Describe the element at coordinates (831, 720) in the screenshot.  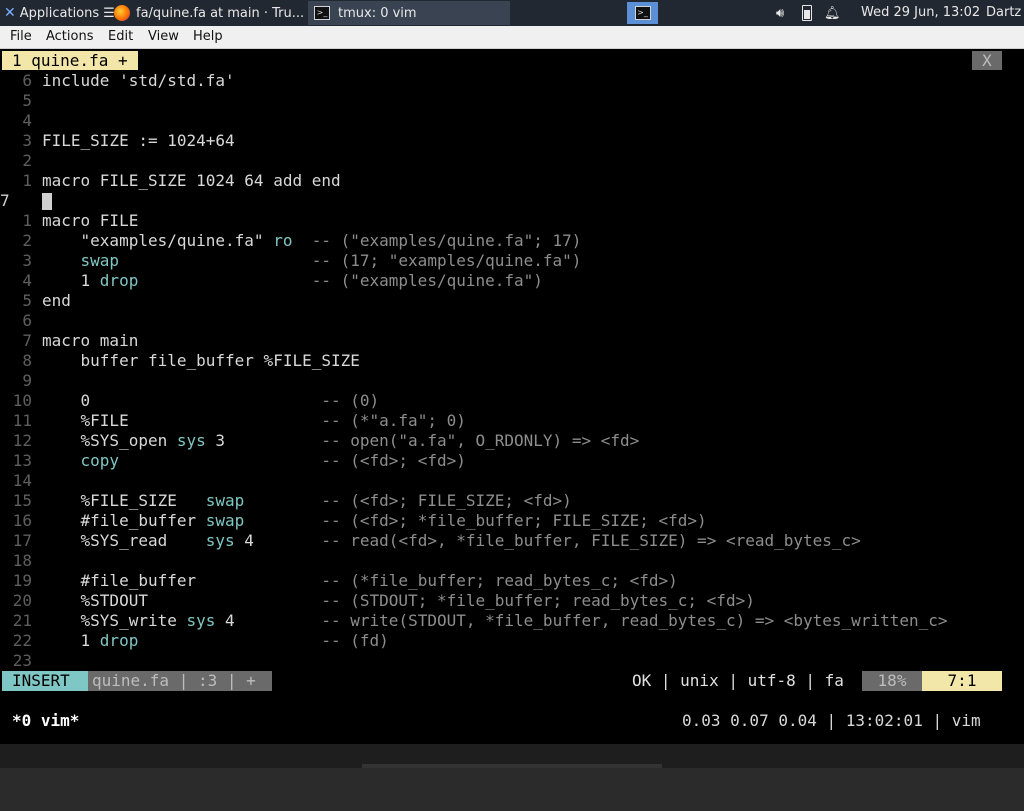
I see `tmux-status-right: 0.03 0.07 0.04 | 13:02:01 | vim` at that location.